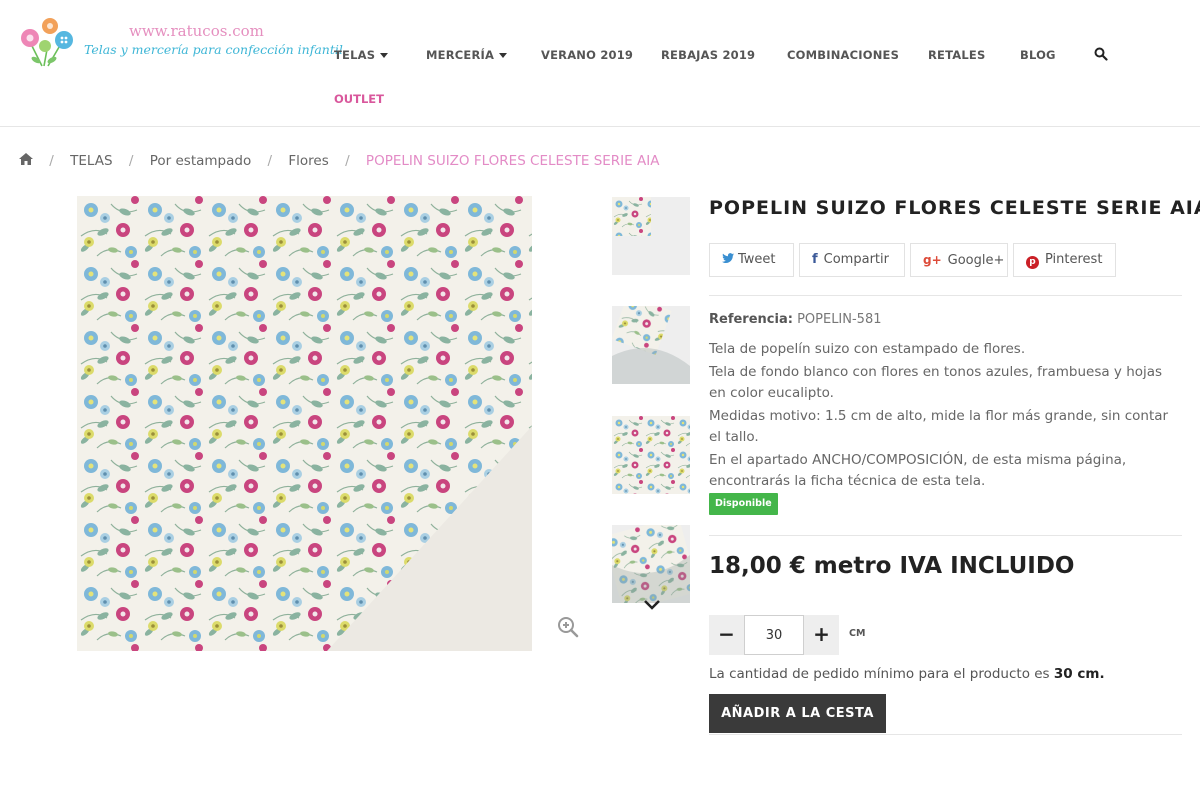  Describe the element at coordinates (757, 259) in the screenshot. I see `tweet-label: Tweet` at that location.